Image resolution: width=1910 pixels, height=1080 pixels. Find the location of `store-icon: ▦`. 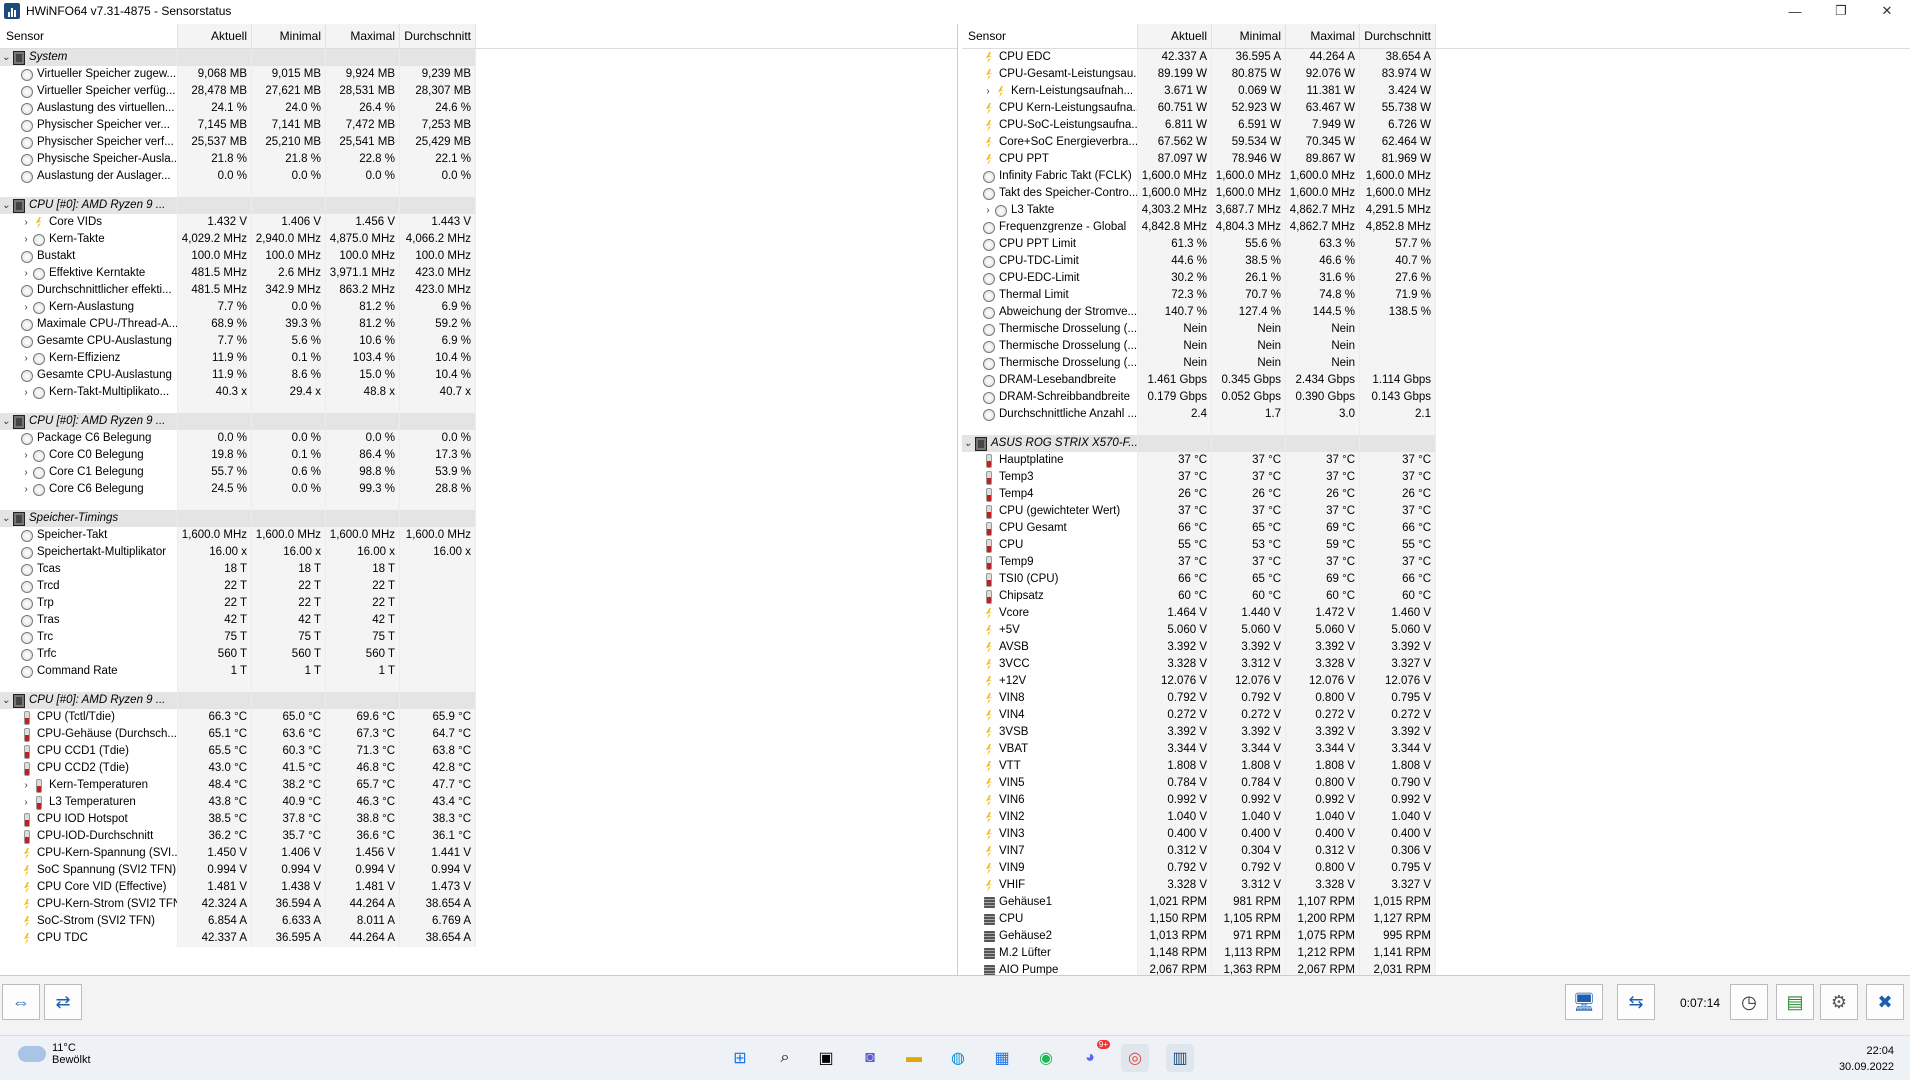

store-icon: ▦ is located at coordinates (1002, 1058).